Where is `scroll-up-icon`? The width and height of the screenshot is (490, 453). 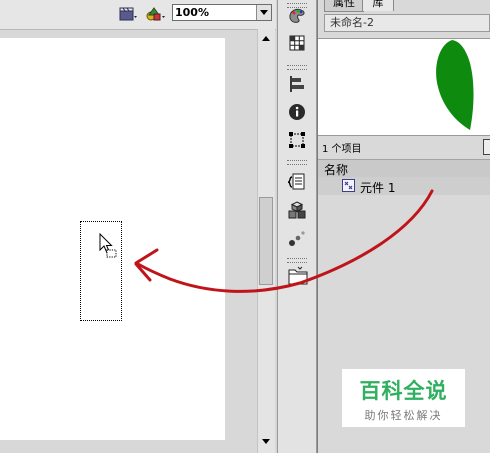
scroll-up-icon is located at coordinates (266, 38).